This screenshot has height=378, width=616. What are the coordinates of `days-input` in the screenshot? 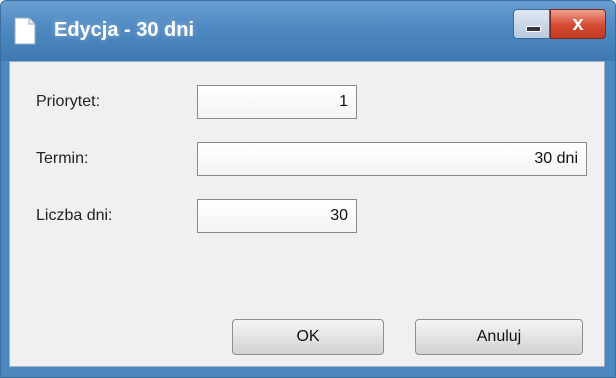 It's located at (277, 216).